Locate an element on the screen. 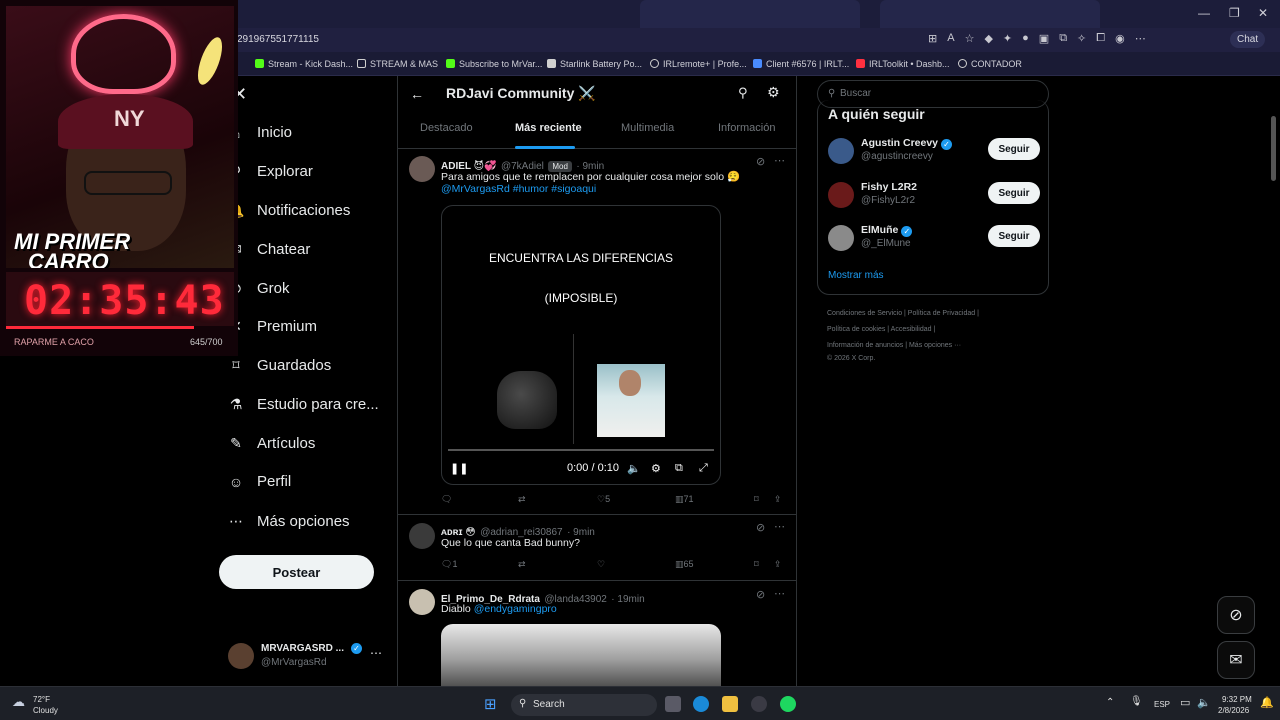 The width and height of the screenshot is (1280, 720). clock-time: 9:32 PM is located at coordinates (1237, 699).